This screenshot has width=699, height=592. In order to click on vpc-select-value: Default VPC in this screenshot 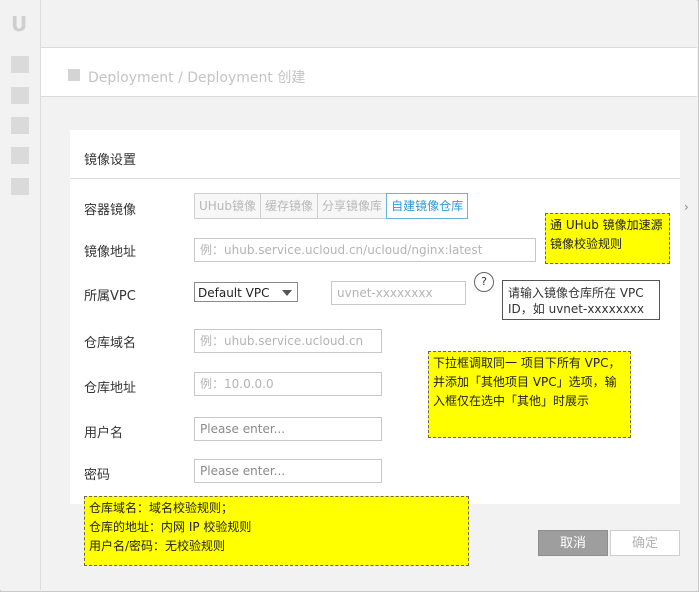, I will do `click(234, 293)`.